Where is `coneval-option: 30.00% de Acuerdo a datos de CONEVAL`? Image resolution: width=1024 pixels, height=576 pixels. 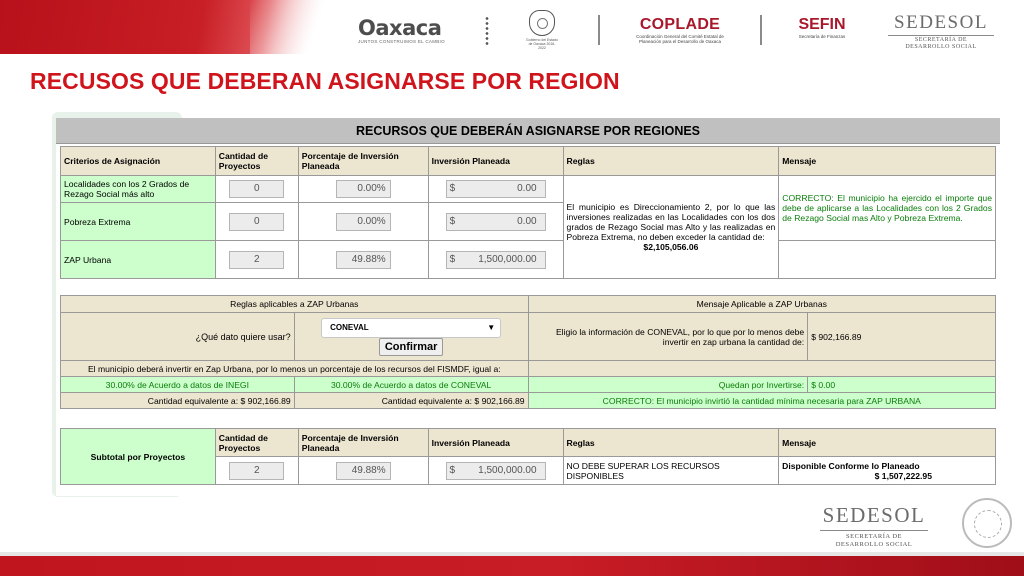 coneval-option: 30.00% de Acuerdo a datos de CONEVAL is located at coordinates (411, 384).